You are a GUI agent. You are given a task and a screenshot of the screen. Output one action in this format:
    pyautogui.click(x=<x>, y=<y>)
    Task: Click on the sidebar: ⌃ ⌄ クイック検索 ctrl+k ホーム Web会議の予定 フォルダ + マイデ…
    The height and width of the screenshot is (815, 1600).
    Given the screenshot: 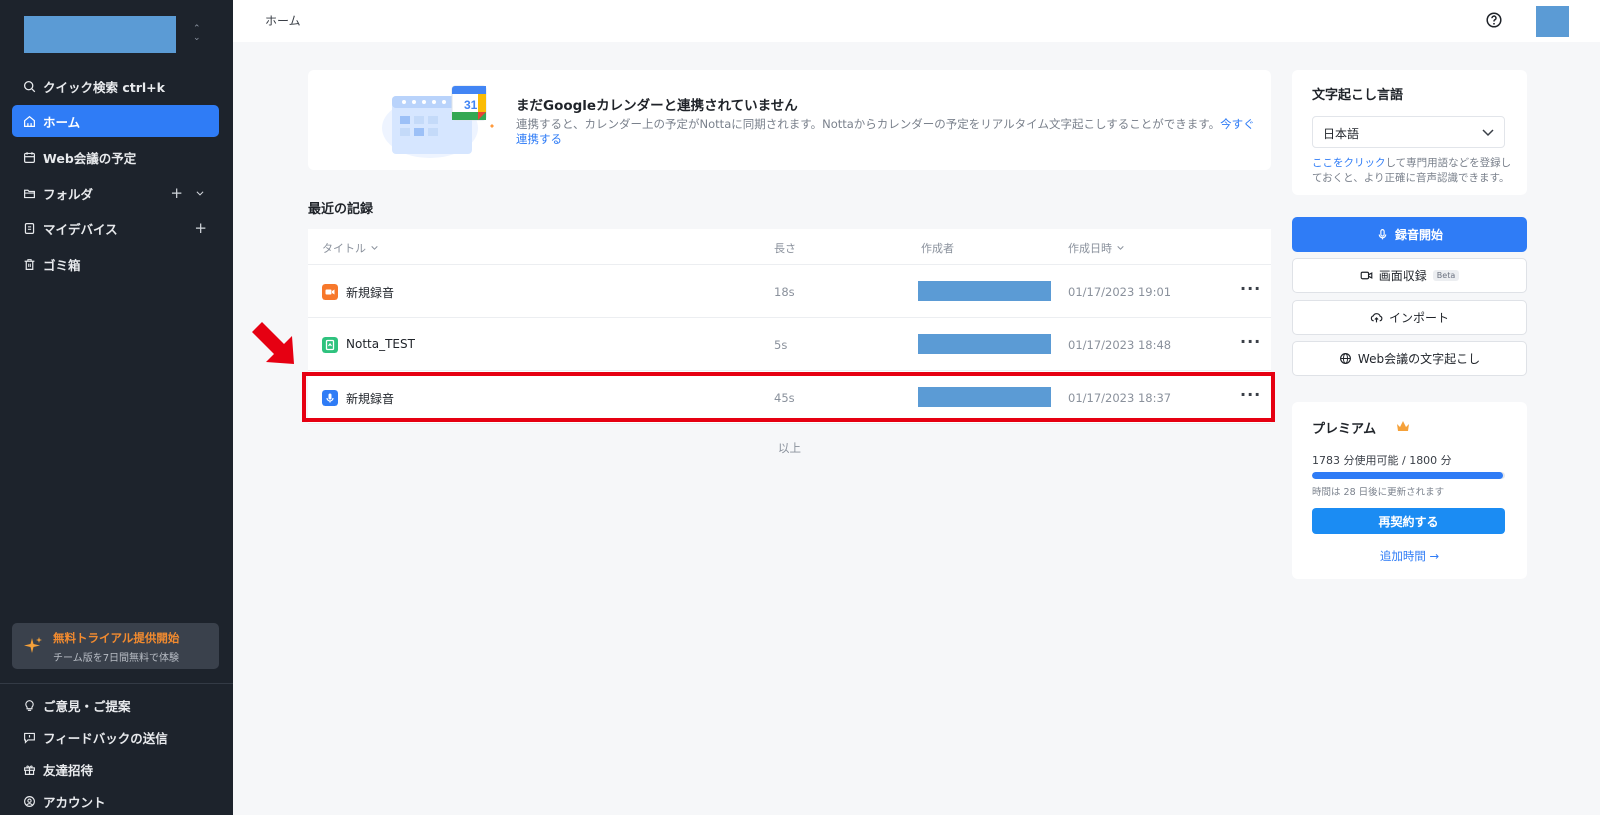 What is the action you would take?
    pyautogui.click(x=116, y=407)
    